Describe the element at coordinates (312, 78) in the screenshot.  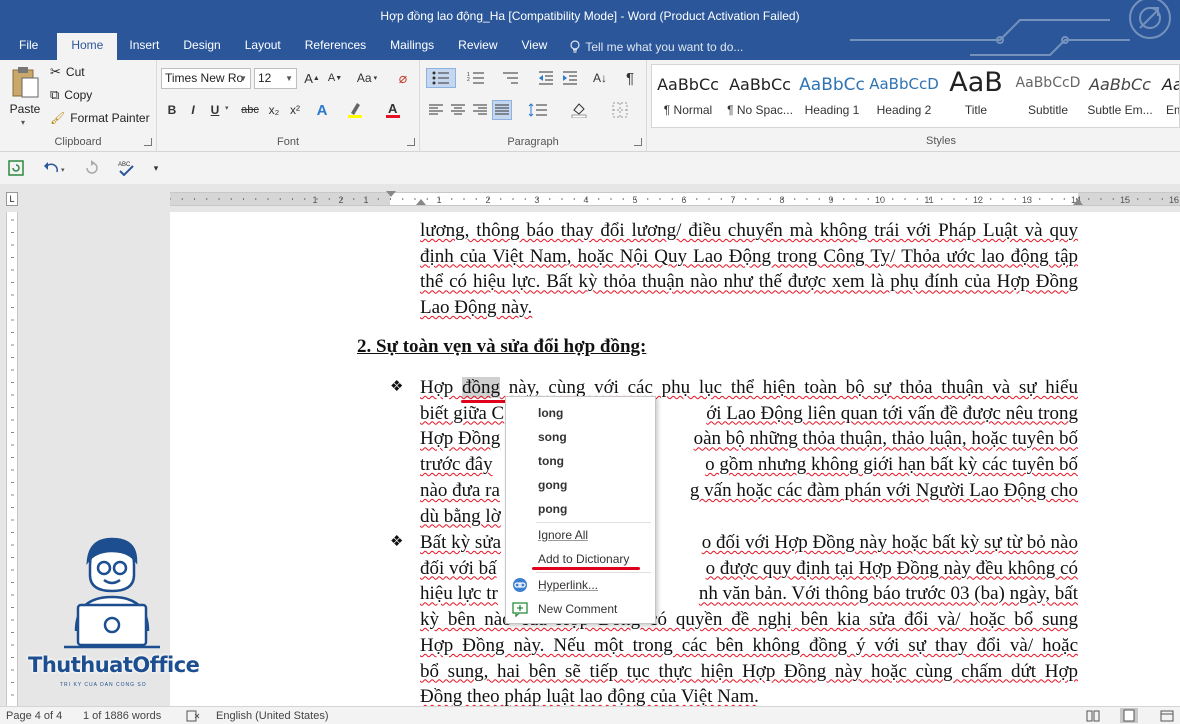
I see `grow-font-button: A ▲` at that location.